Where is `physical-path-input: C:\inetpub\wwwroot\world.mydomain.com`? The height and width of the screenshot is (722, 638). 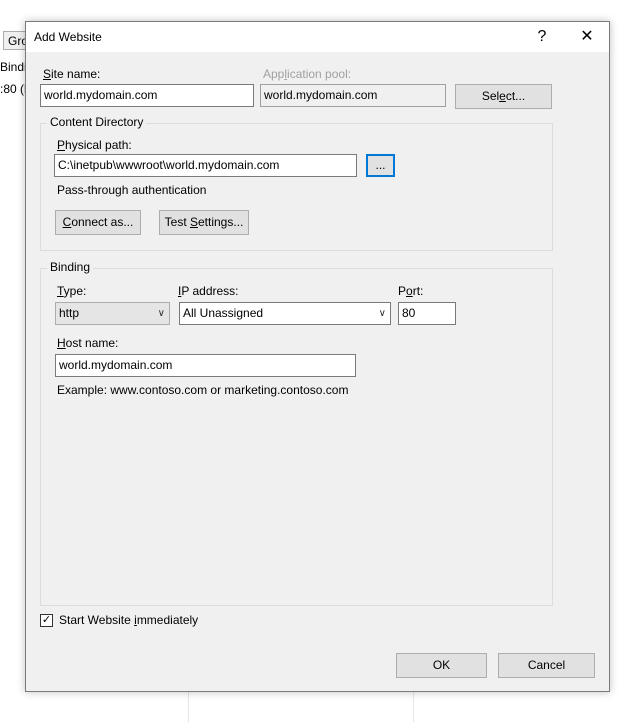
physical-path-input: C:\inetpub\wwwroot\world.mydomain.com is located at coordinates (205, 165).